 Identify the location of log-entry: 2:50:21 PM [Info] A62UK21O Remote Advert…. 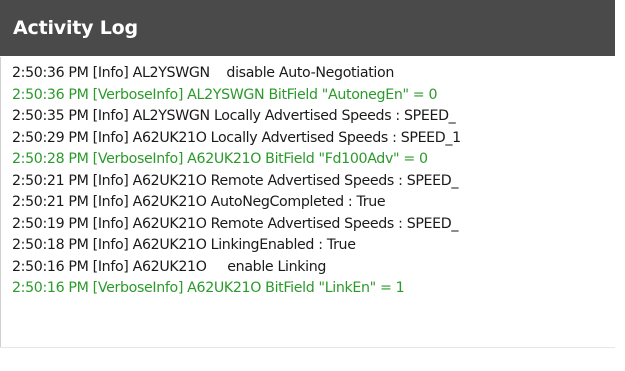
(235, 180).